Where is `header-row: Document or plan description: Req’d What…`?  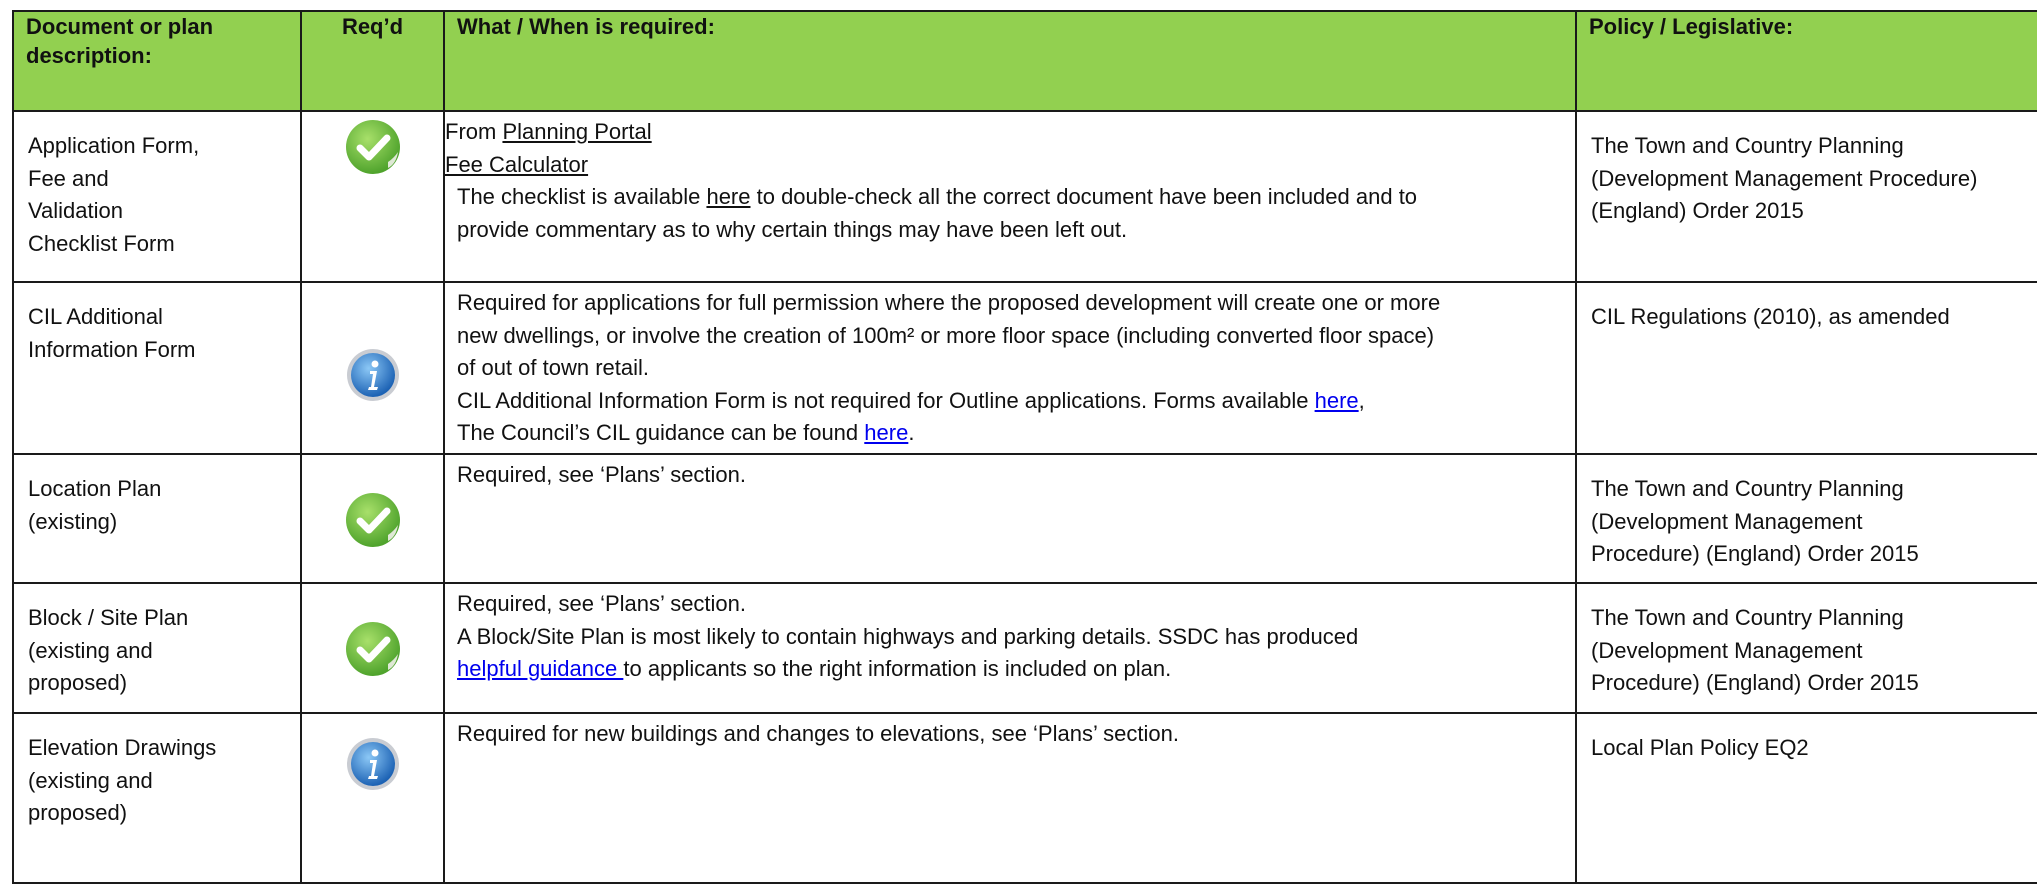 header-row: Document or plan description: Req’d What… is located at coordinates (1024, 61).